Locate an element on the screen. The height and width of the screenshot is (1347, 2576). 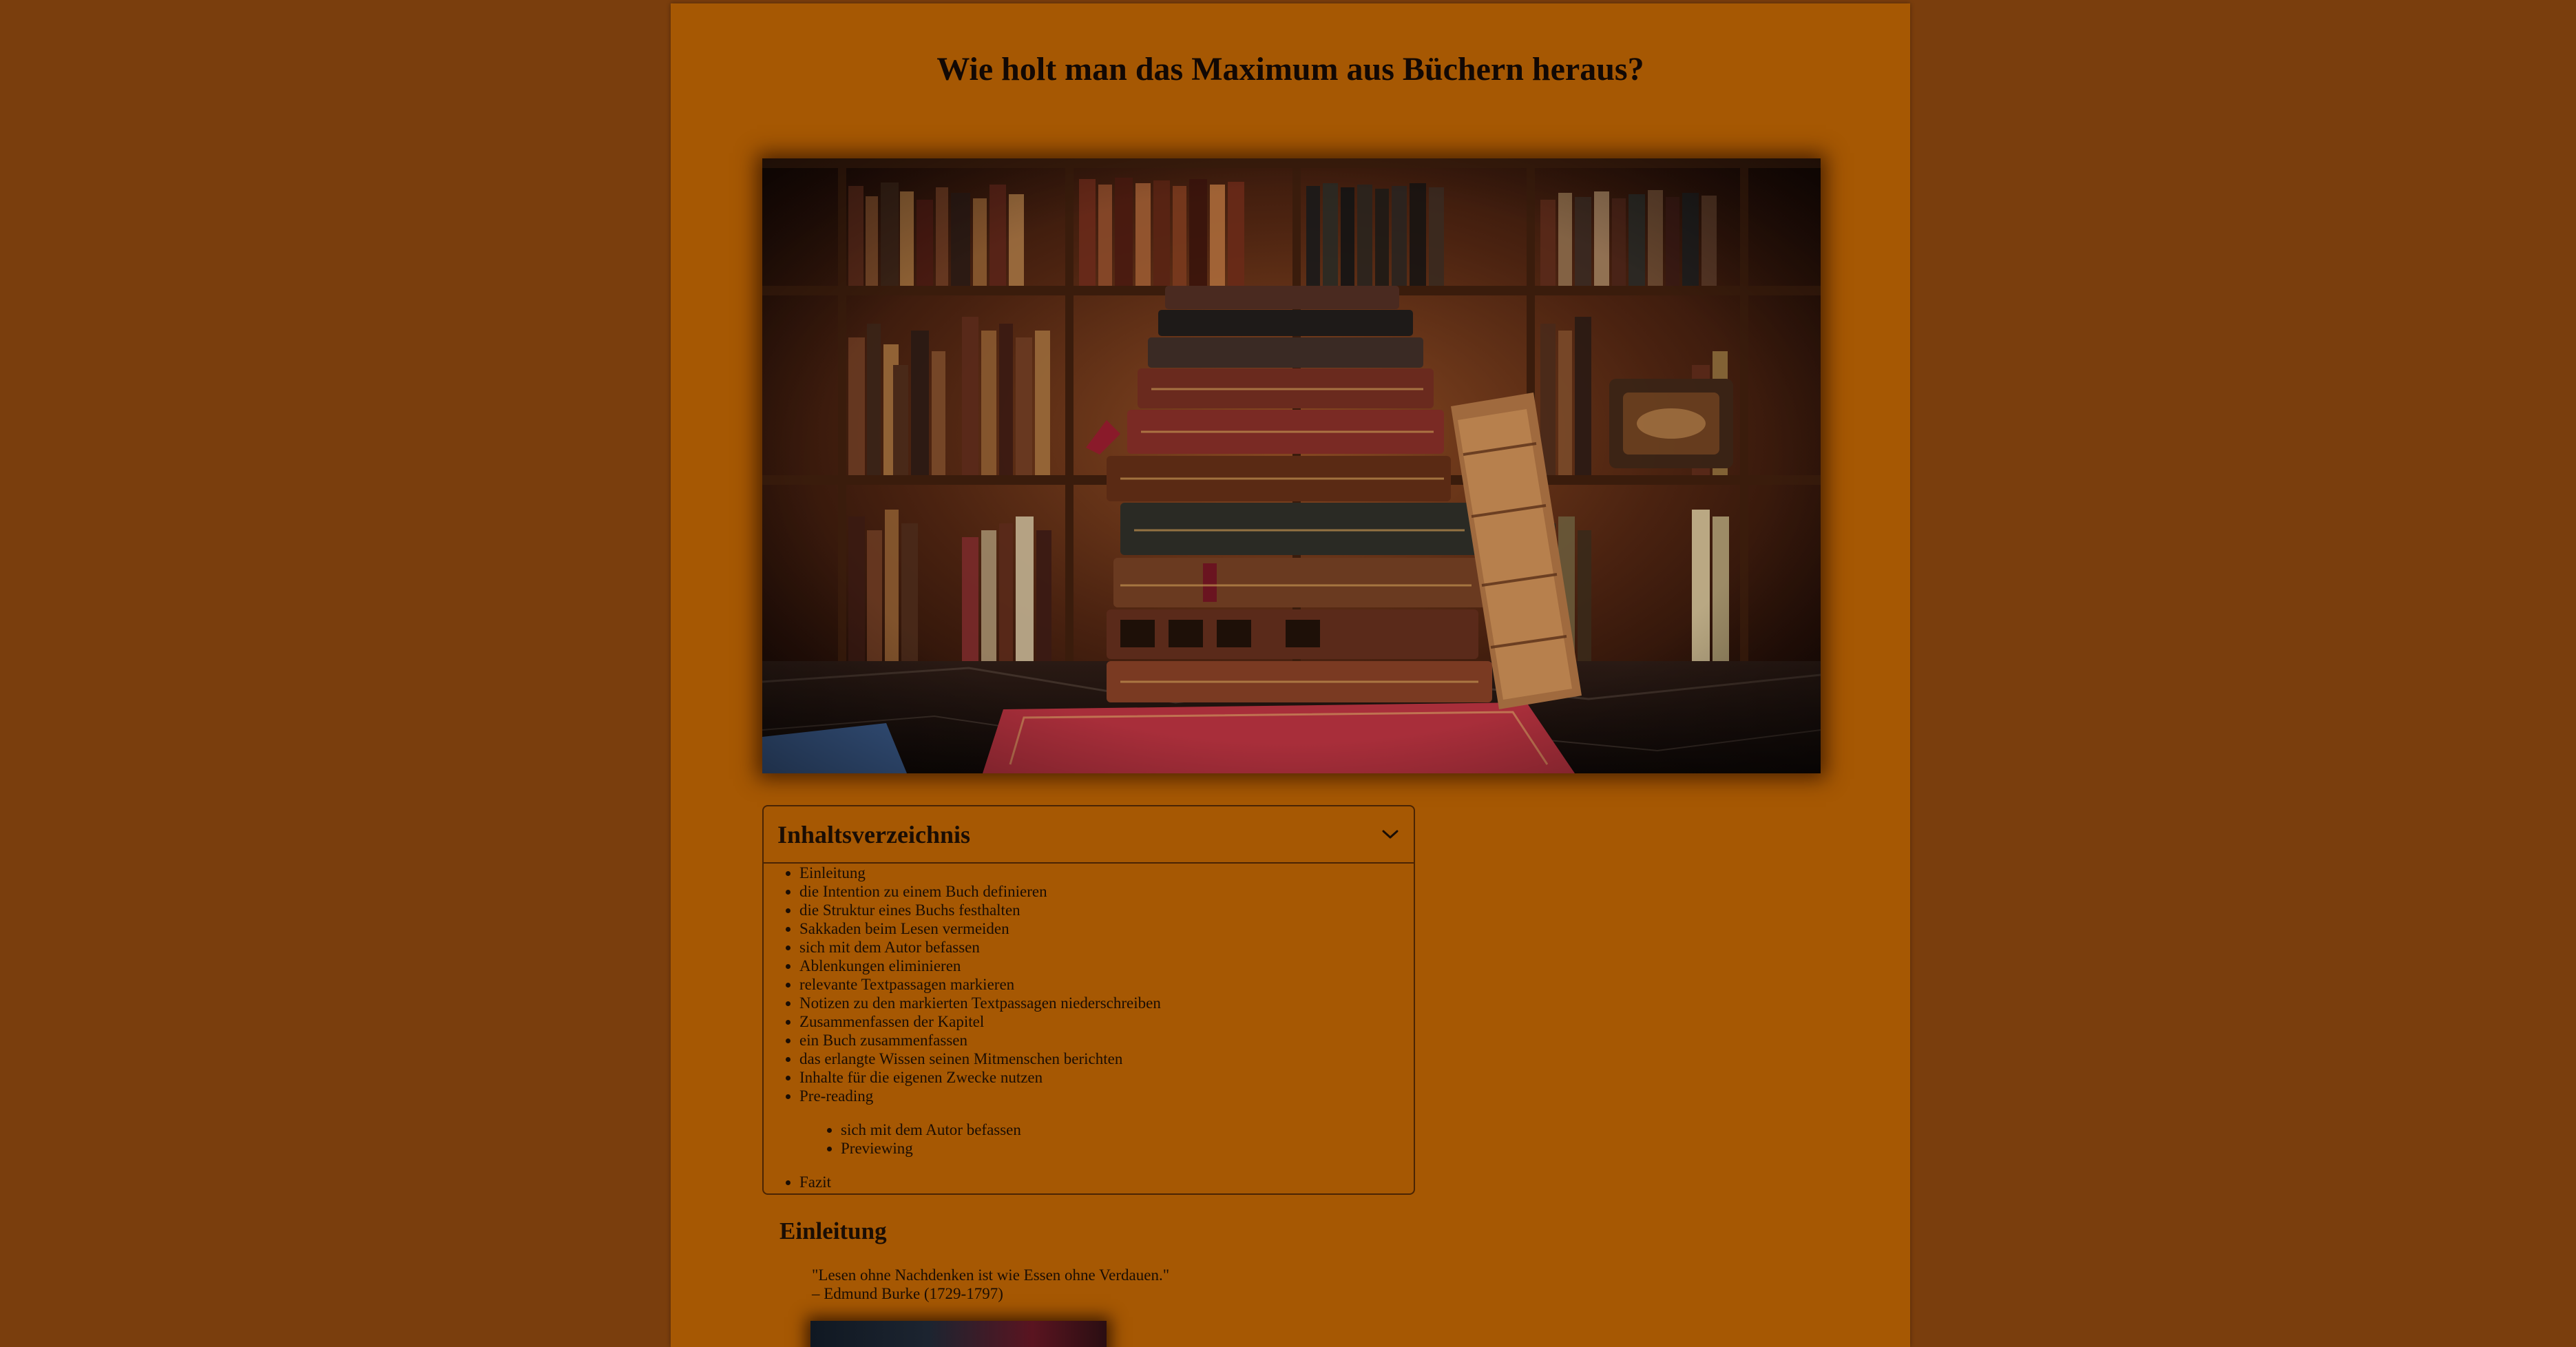
toc-item-struktur: die Struktur eines Buchs festhalten is located at coordinates (1106, 910).